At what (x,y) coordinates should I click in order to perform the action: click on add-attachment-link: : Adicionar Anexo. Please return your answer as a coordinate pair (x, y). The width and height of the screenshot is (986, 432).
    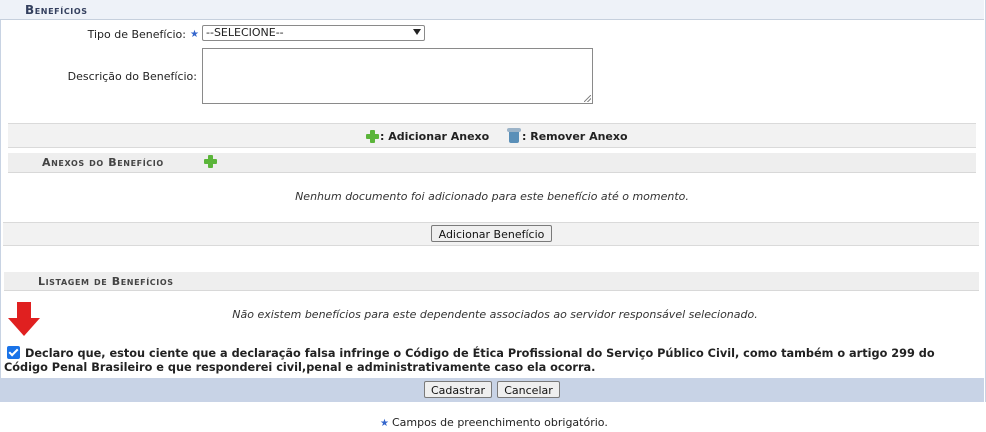
    Looking at the image, I should click on (434, 136).